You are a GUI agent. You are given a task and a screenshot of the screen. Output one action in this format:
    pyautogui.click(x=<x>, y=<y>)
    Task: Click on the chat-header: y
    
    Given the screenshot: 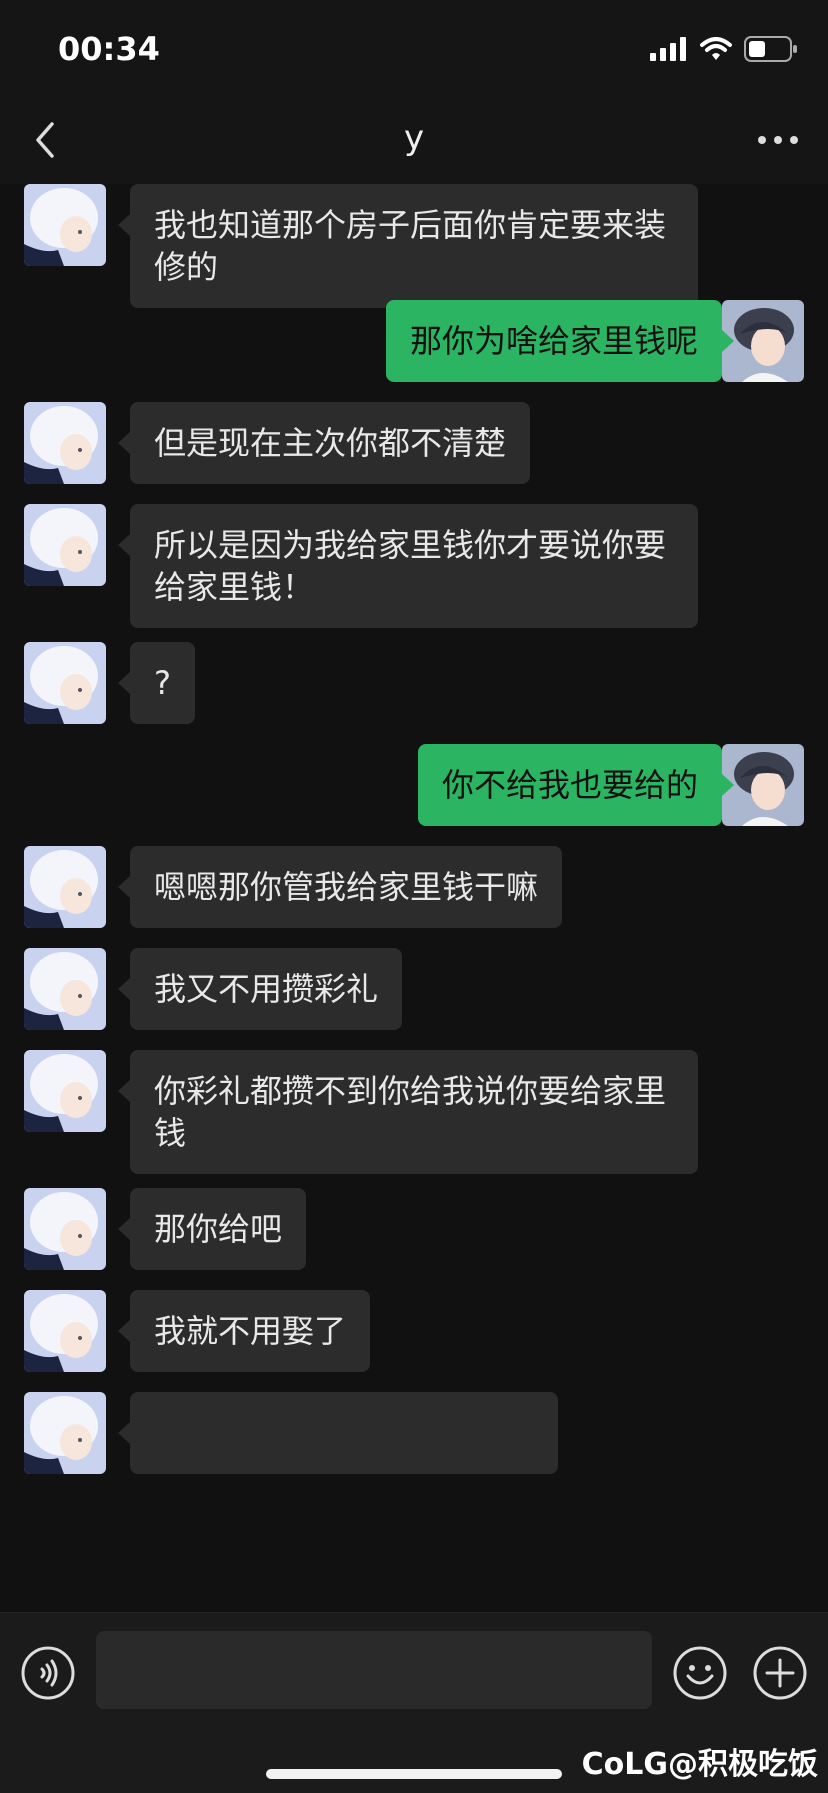 What is the action you would take?
    pyautogui.click(x=414, y=140)
    